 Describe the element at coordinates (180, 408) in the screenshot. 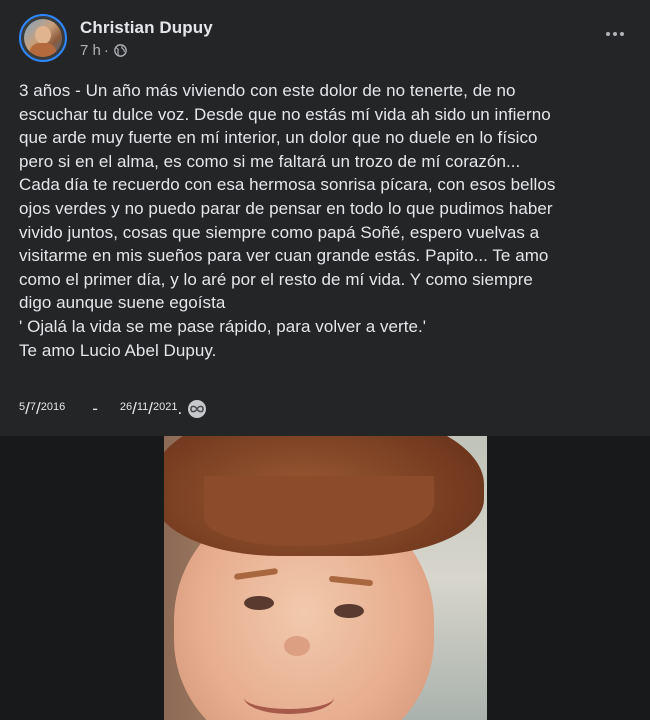

I see `date-period: .` at that location.